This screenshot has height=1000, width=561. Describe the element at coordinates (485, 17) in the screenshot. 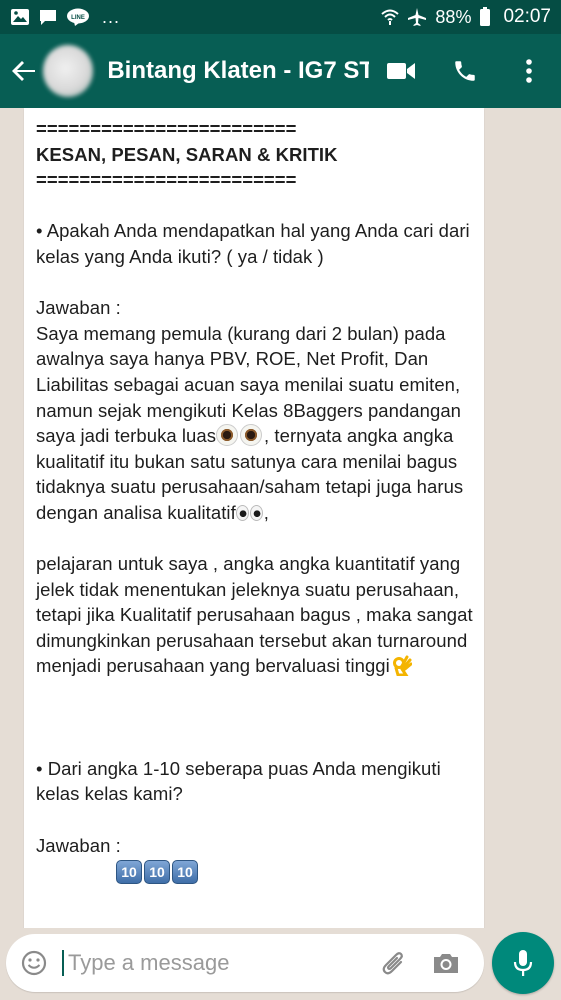

I see `battery-icon` at that location.